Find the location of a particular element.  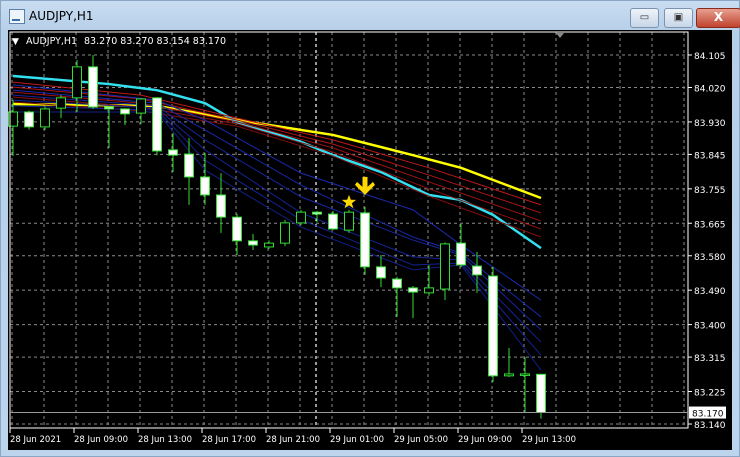

dropdown-triangle-icon: ▼ is located at coordinates (15, 42).